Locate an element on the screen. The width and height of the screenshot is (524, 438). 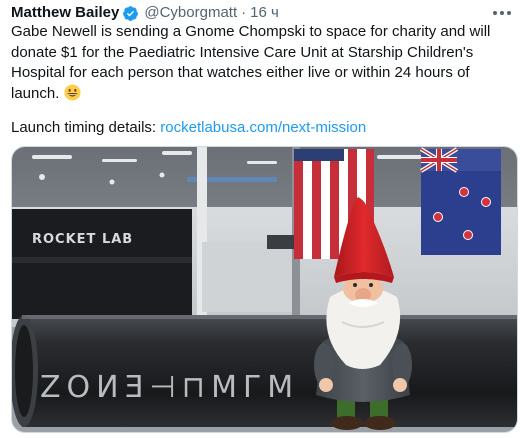
tweet-header: Matthew Bailey @Cyborgmatt · 16 ч is located at coordinates (262, 13).